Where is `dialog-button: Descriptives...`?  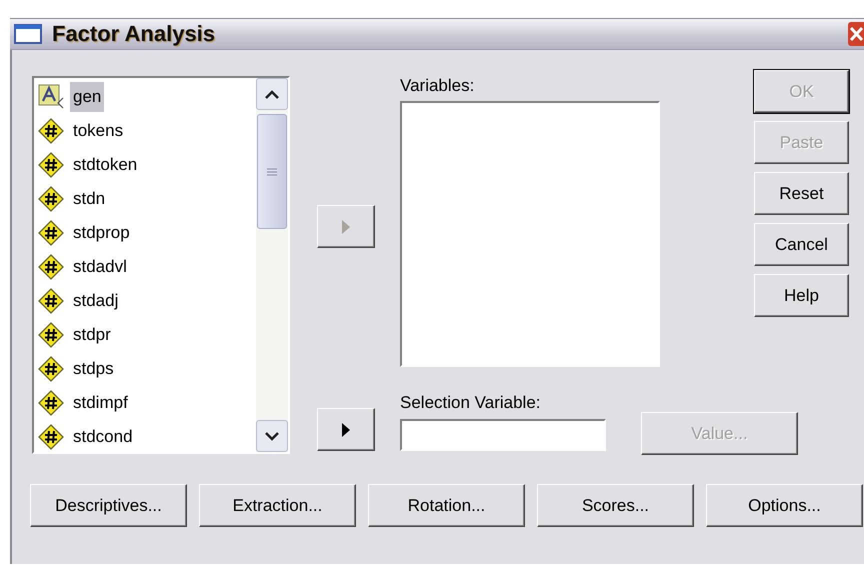
dialog-button: Descriptives... is located at coordinates (108, 505).